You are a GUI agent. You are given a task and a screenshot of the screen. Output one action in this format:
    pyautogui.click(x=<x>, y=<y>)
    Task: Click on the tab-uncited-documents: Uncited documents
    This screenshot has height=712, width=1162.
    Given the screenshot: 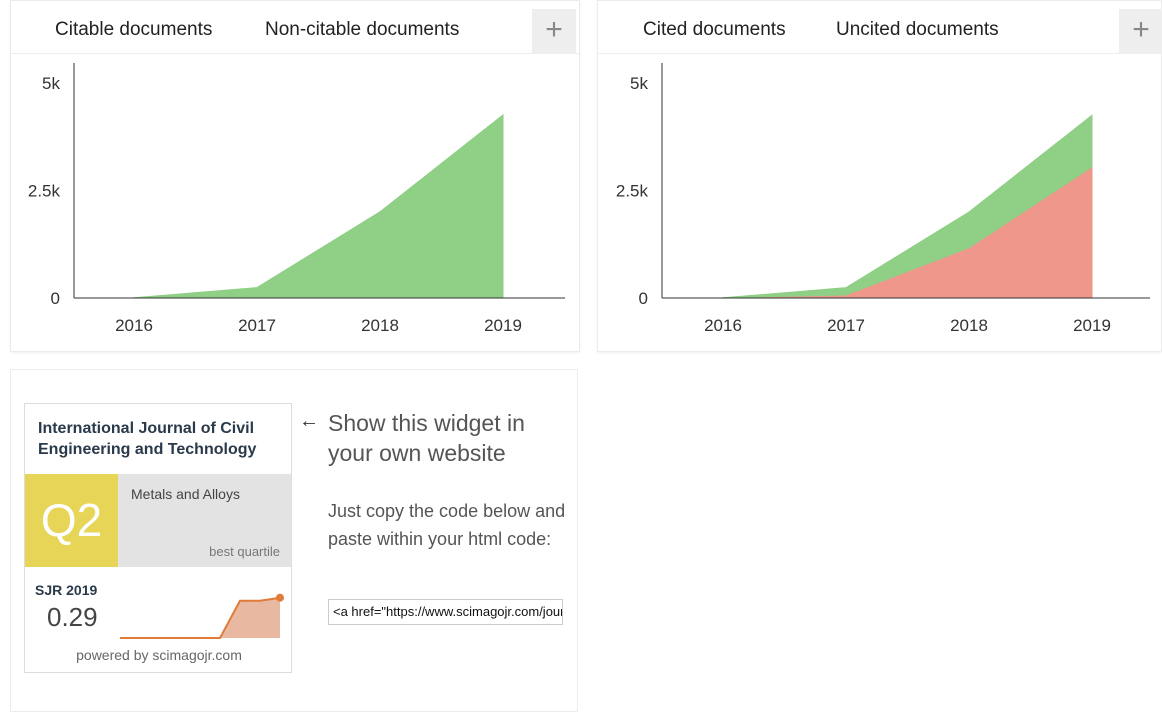 What is the action you would take?
    pyautogui.click(x=917, y=30)
    